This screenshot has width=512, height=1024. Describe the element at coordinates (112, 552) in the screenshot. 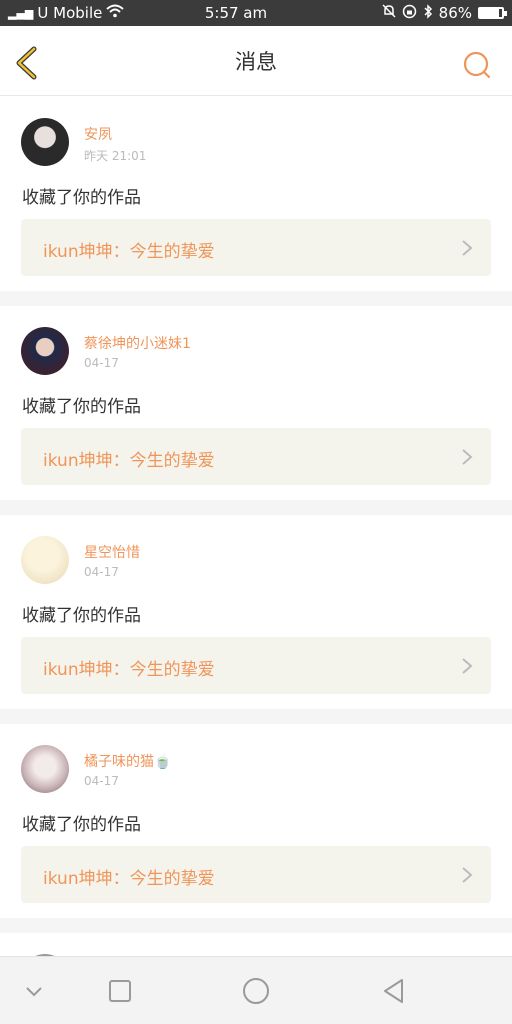

I see `username: 星空怡惜` at that location.